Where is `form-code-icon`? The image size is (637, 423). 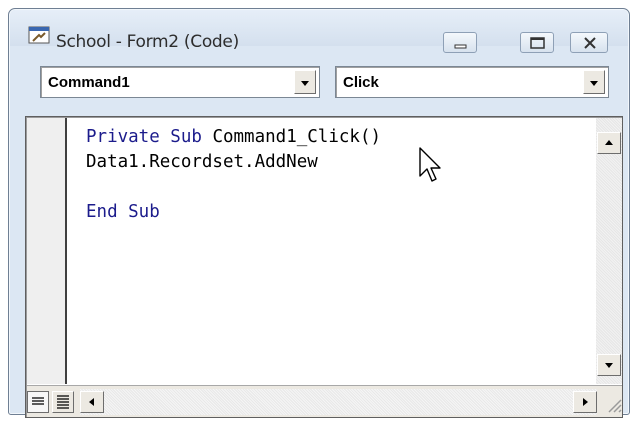 form-code-icon is located at coordinates (39, 35).